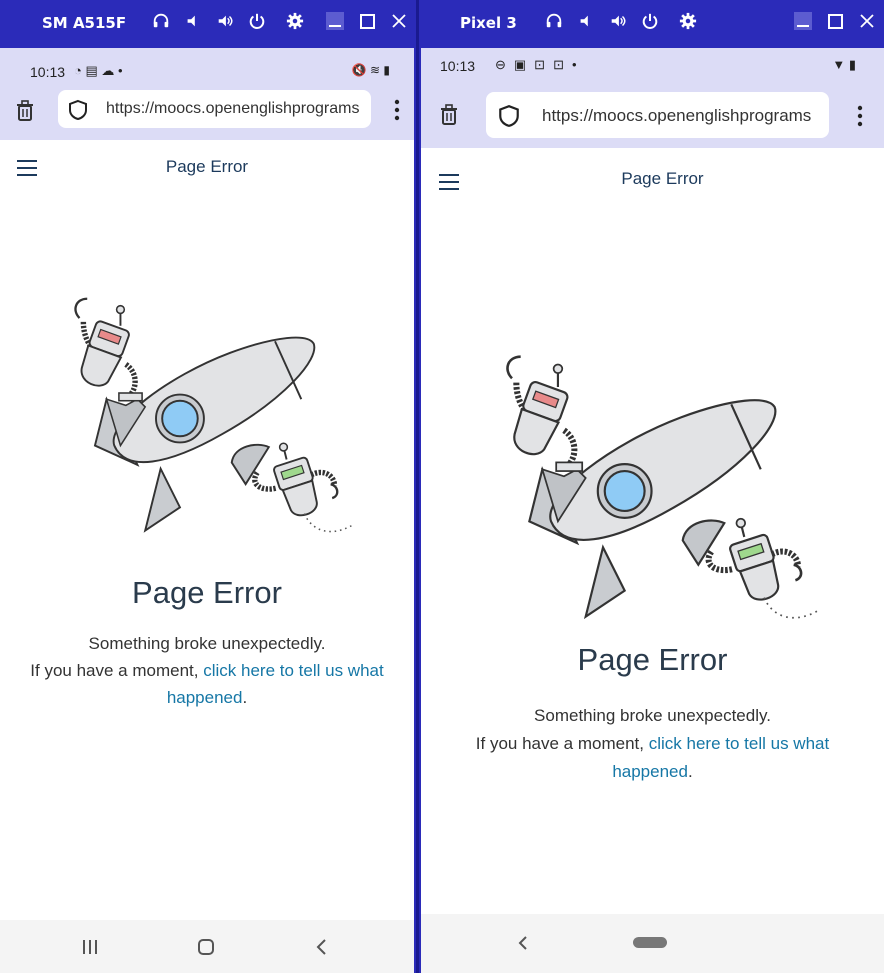 This screenshot has width=884, height=973. I want to click on emulator-titlebar: Pixel 3, so click(651, 24).